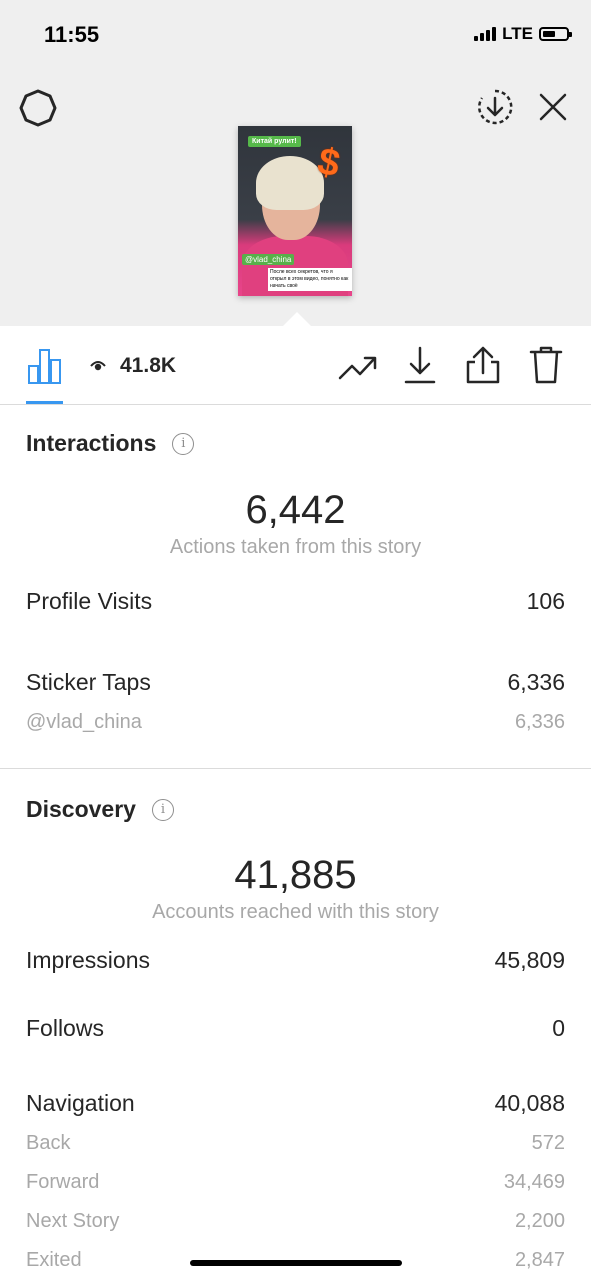 This screenshot has width=591, height=1280. What do you see at coordinates (91, 443) in the screenshot?
I see `interactions-title: Interactions` at bounding box center [91, 443].